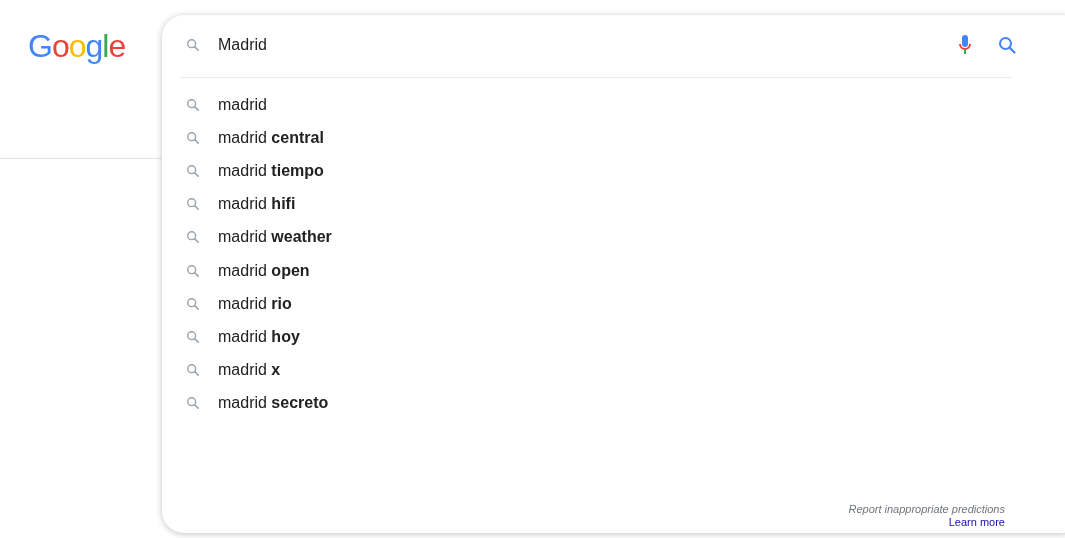 This screenshot has height=538, width=1065. I want to click on search-field: Madrid, so click(588, 45).